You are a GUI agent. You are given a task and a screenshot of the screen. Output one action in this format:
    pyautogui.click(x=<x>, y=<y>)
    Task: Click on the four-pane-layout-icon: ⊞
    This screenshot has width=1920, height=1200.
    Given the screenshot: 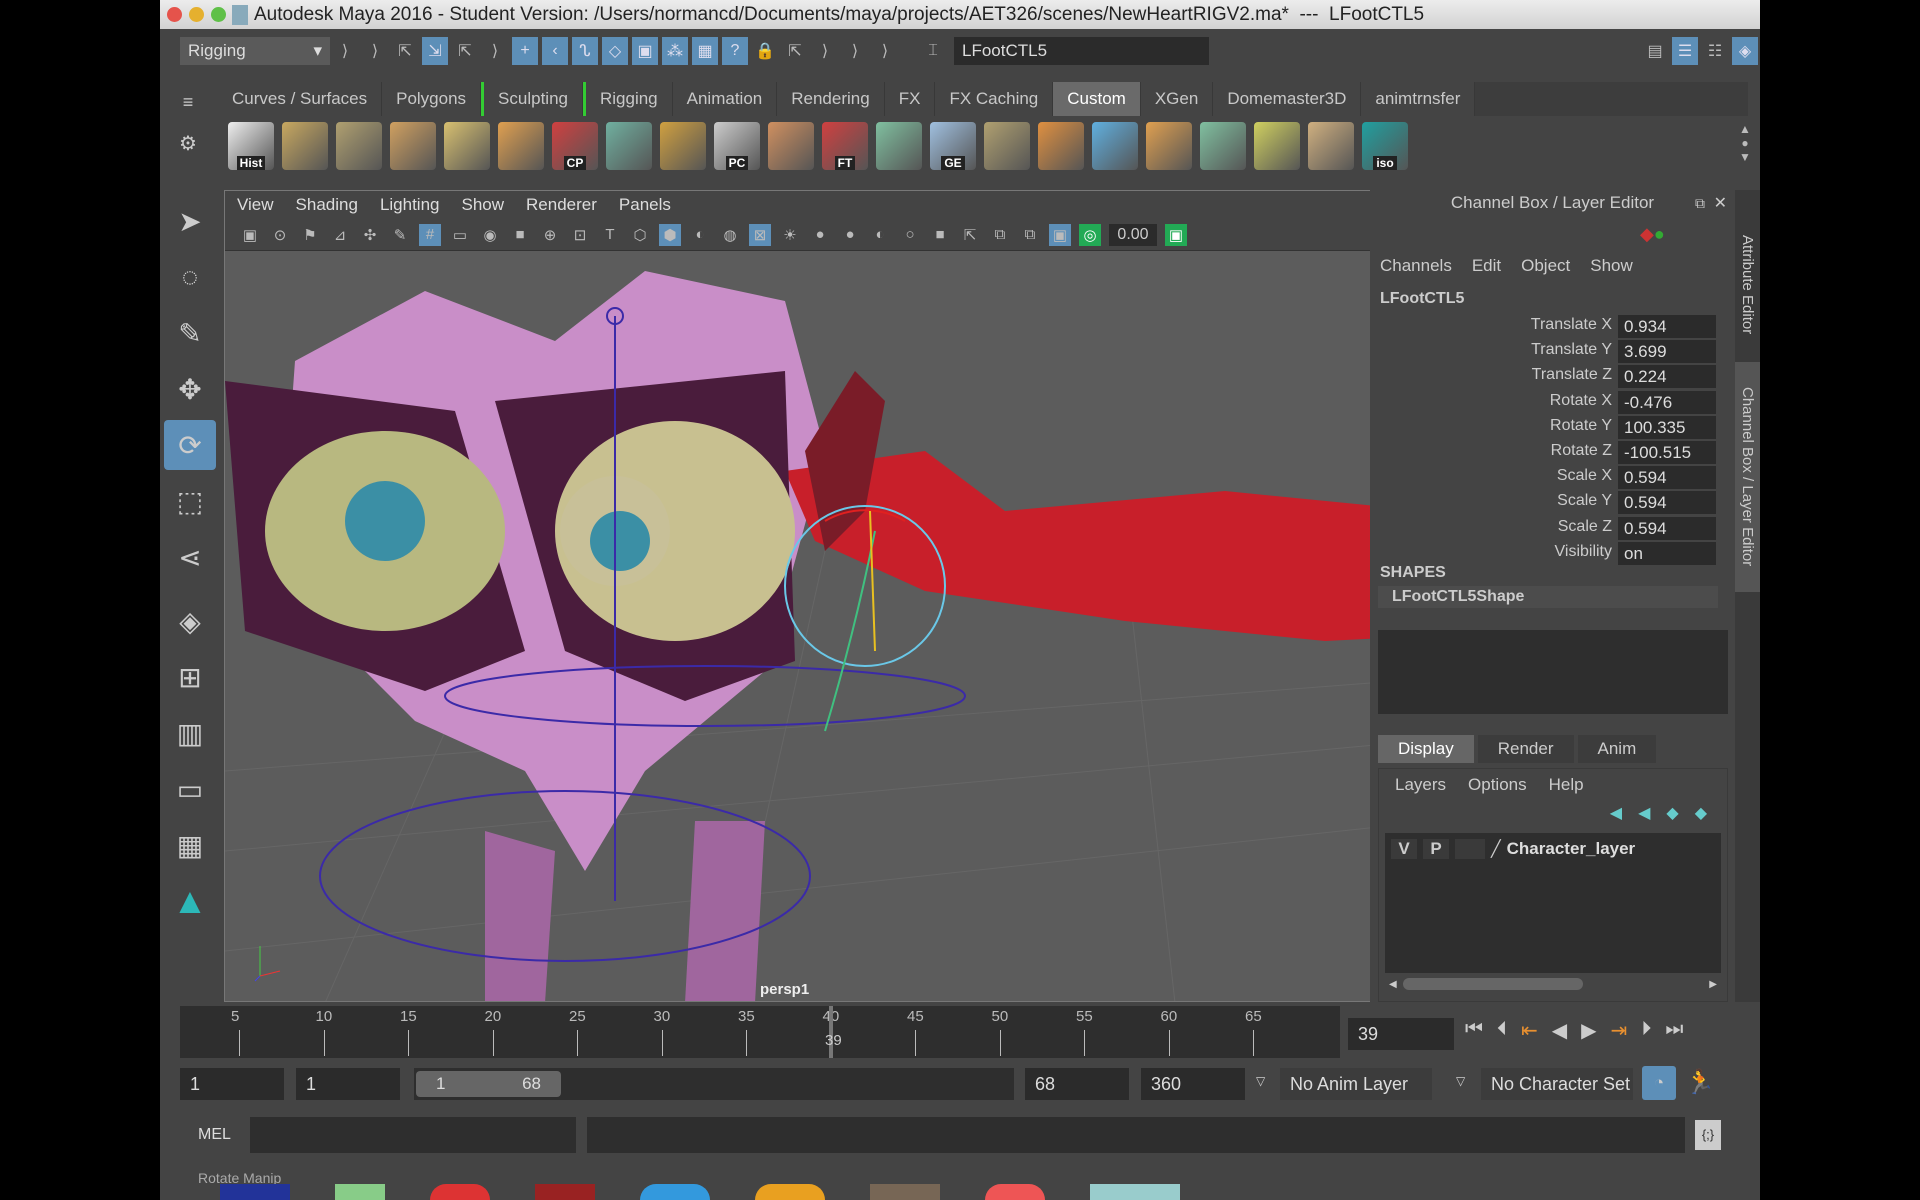 What is the action you would take?
    pyautogui.click(x=190, y=677)
    